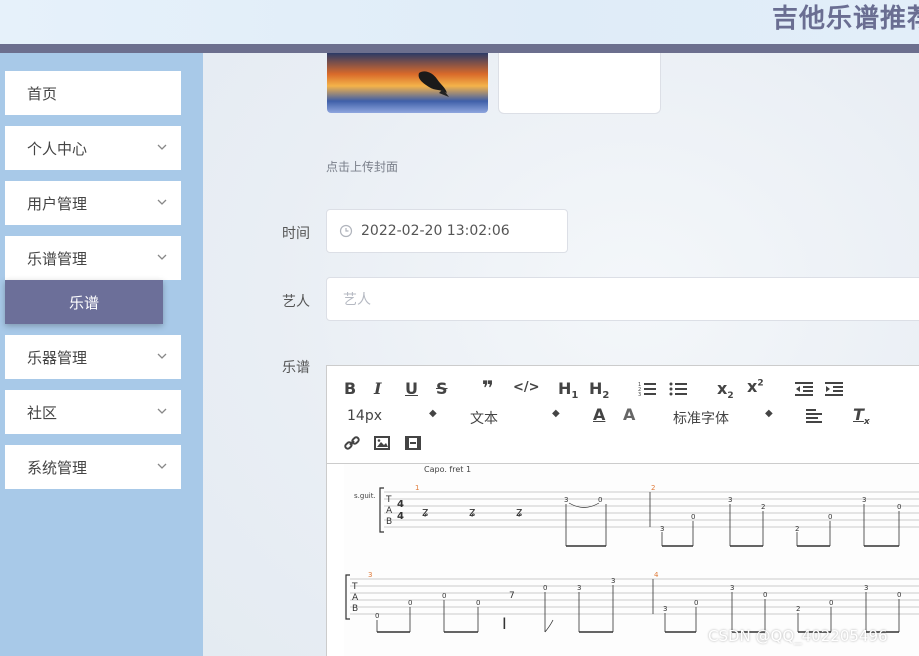 This screenshot has height=656, width=919. I want to click on score-label: 乐谱, so click(296, 368).